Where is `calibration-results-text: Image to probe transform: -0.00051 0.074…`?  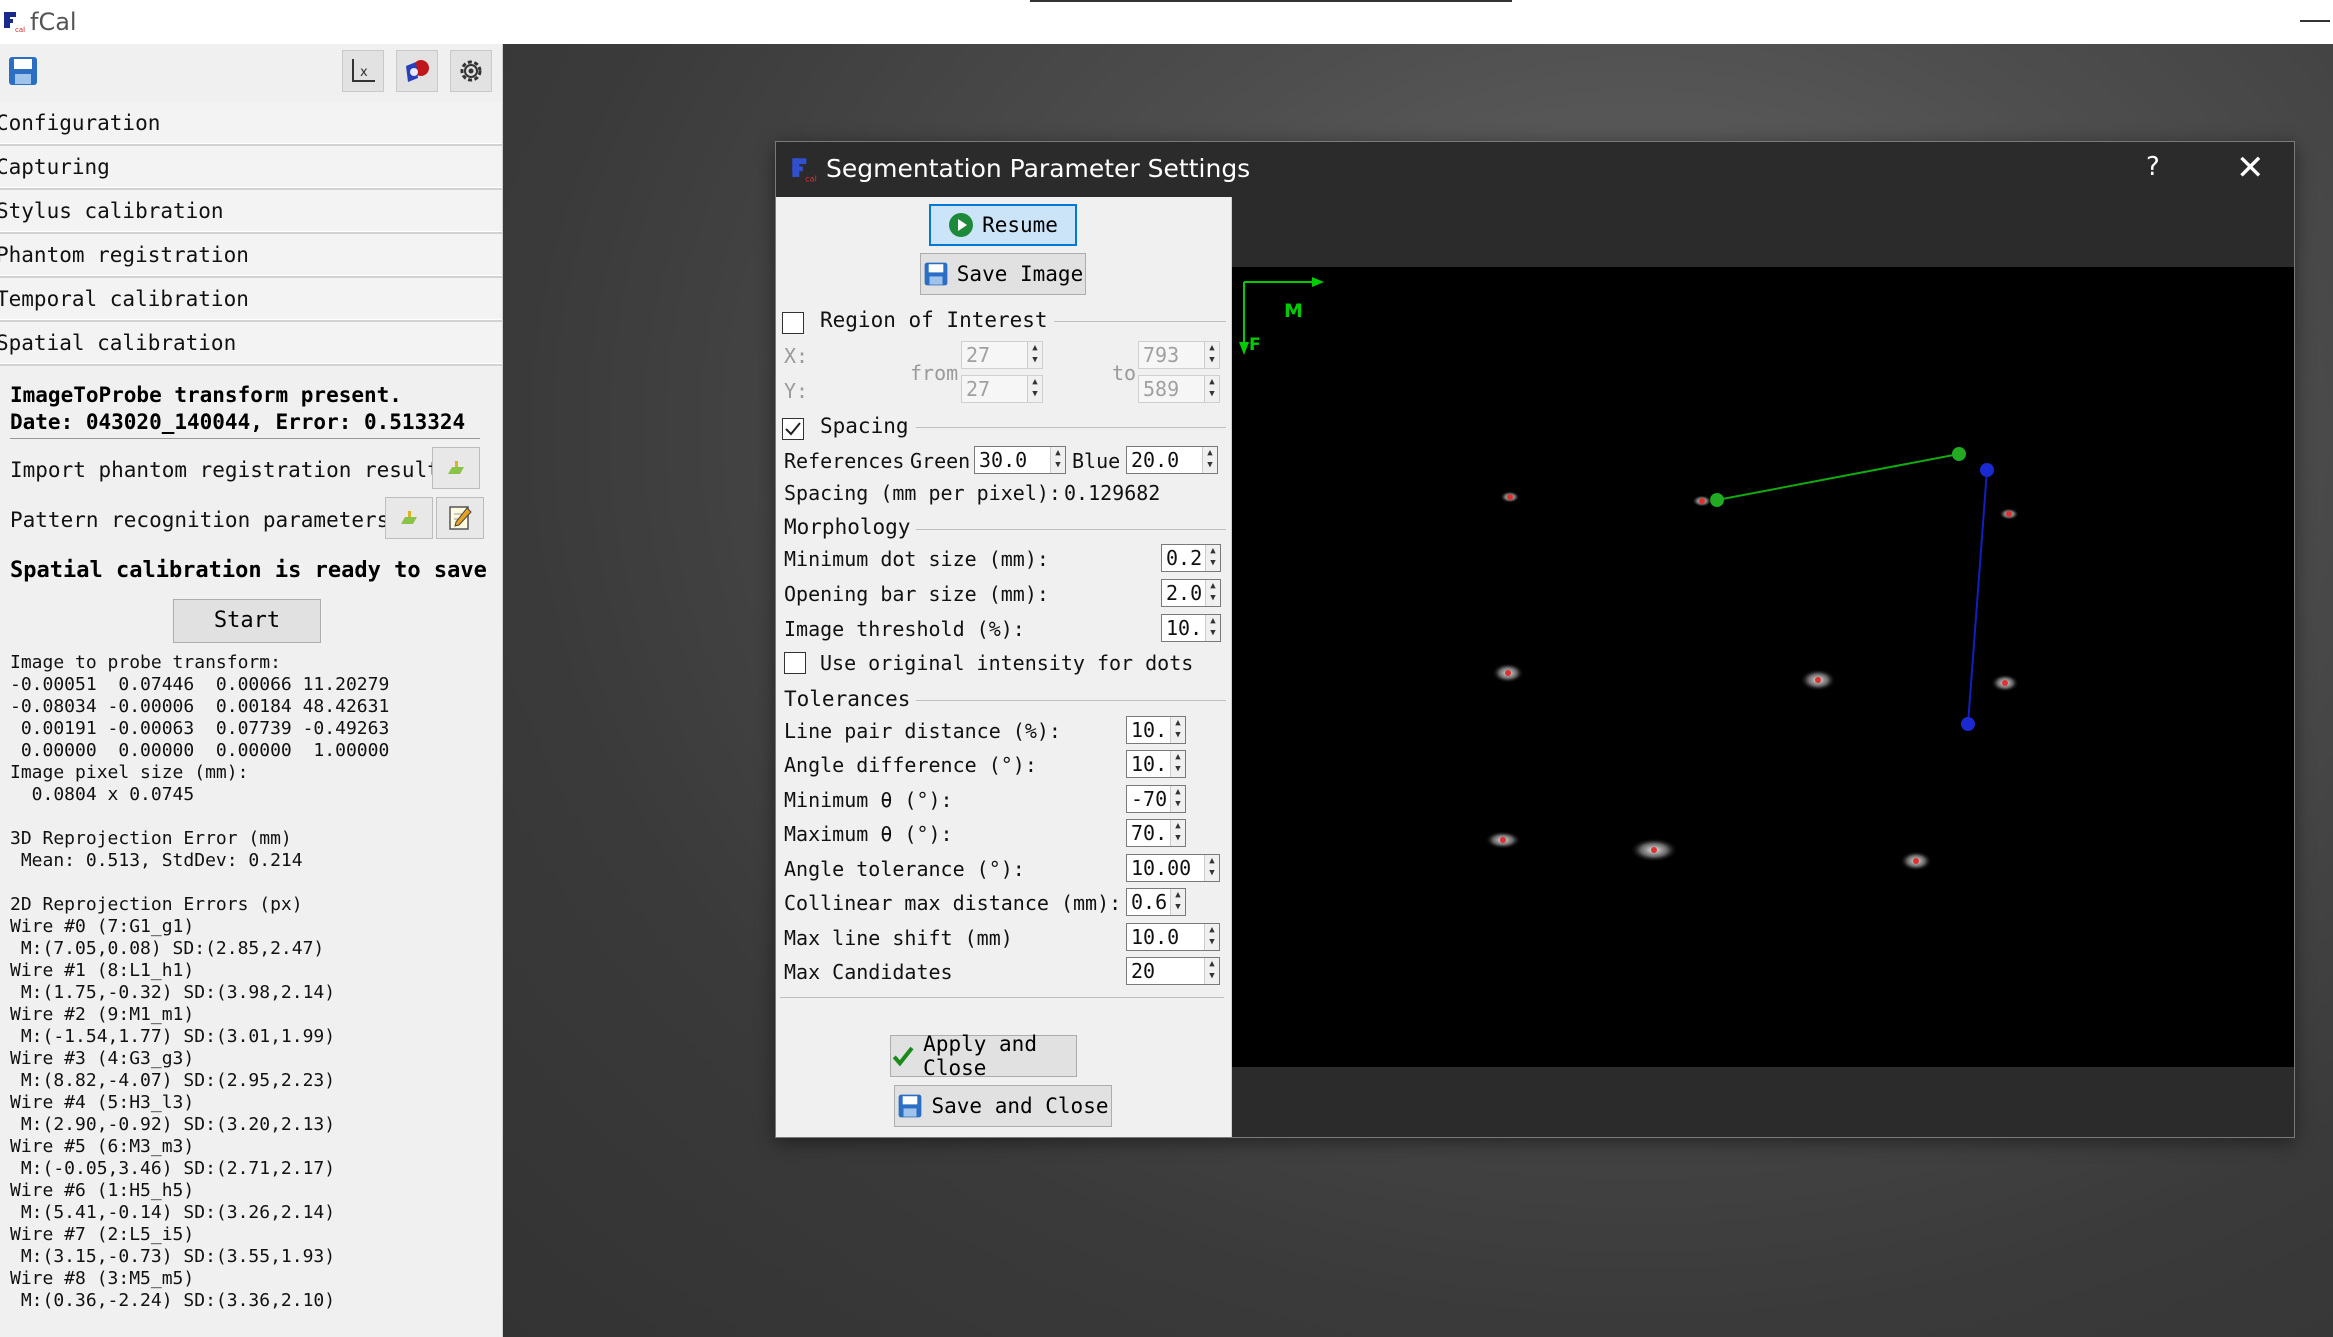
calibration-results-text: Image to probe transform: -0.00051 0.074… is located at coordinates (200, 981).